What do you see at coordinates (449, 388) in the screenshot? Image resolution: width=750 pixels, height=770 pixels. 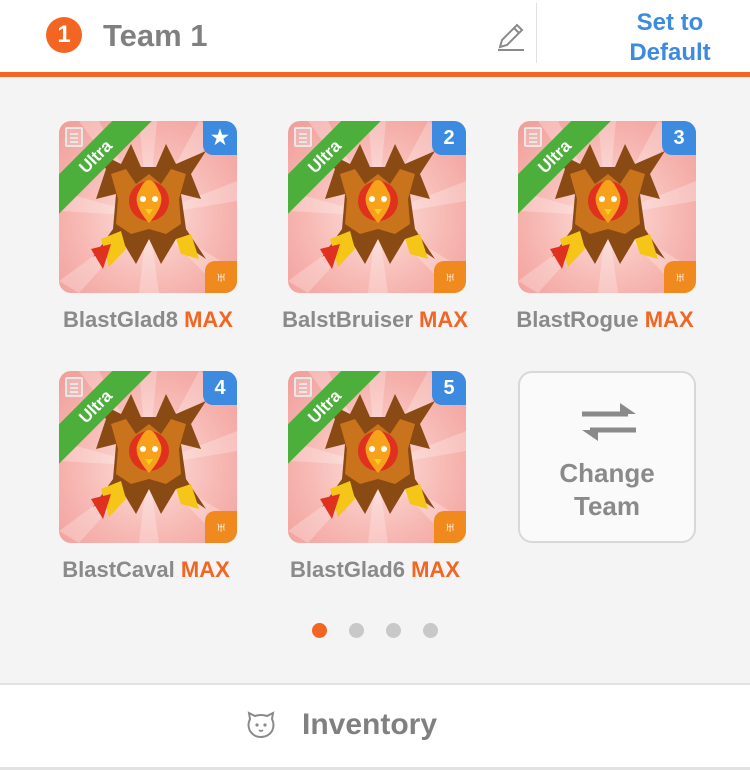 I see `rank-badge: 5` at bounding box center [449, 388].